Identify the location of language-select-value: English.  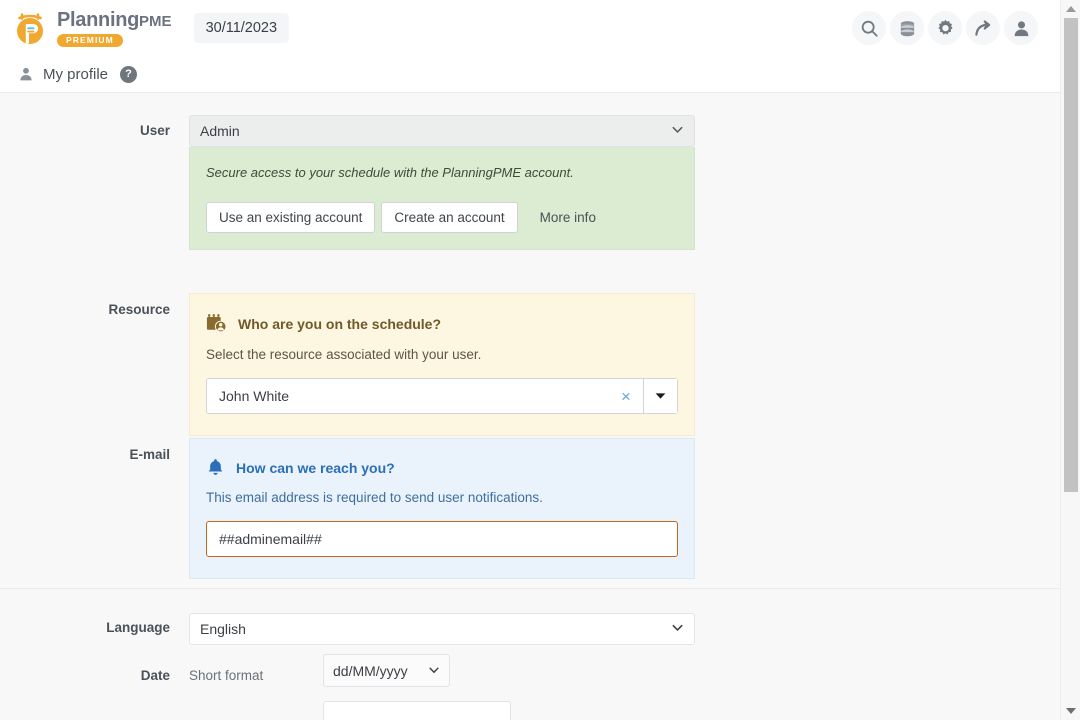
(223, 629).